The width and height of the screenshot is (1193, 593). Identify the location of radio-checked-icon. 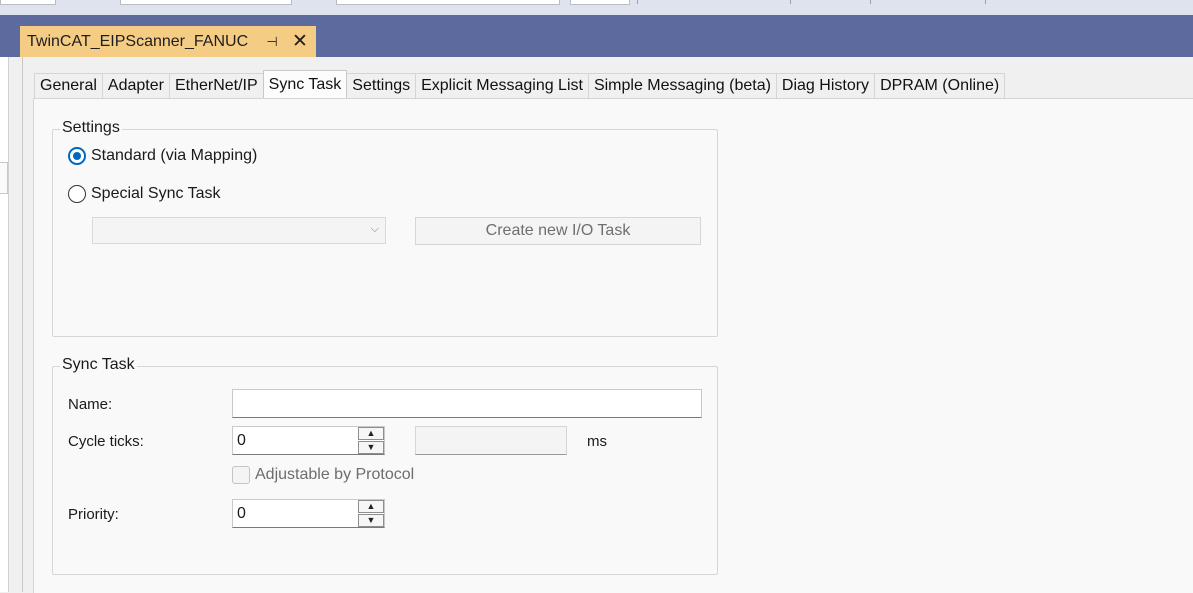
(77, 156).